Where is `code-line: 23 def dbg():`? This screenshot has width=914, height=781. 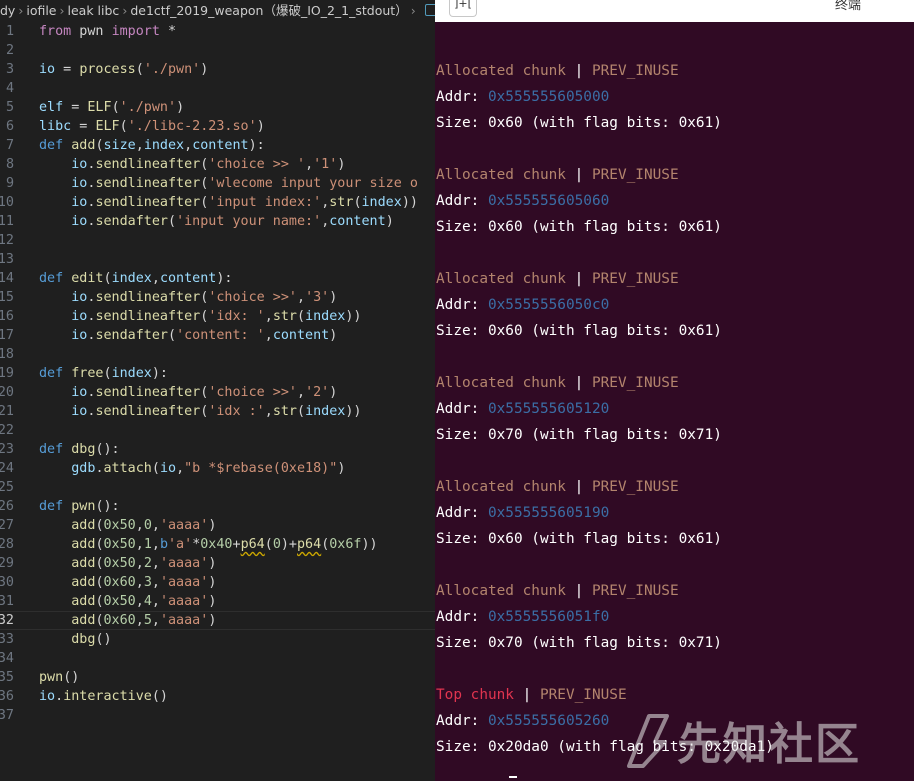
code-line: 23 def dbg(): is located at coordinates (217, 449).